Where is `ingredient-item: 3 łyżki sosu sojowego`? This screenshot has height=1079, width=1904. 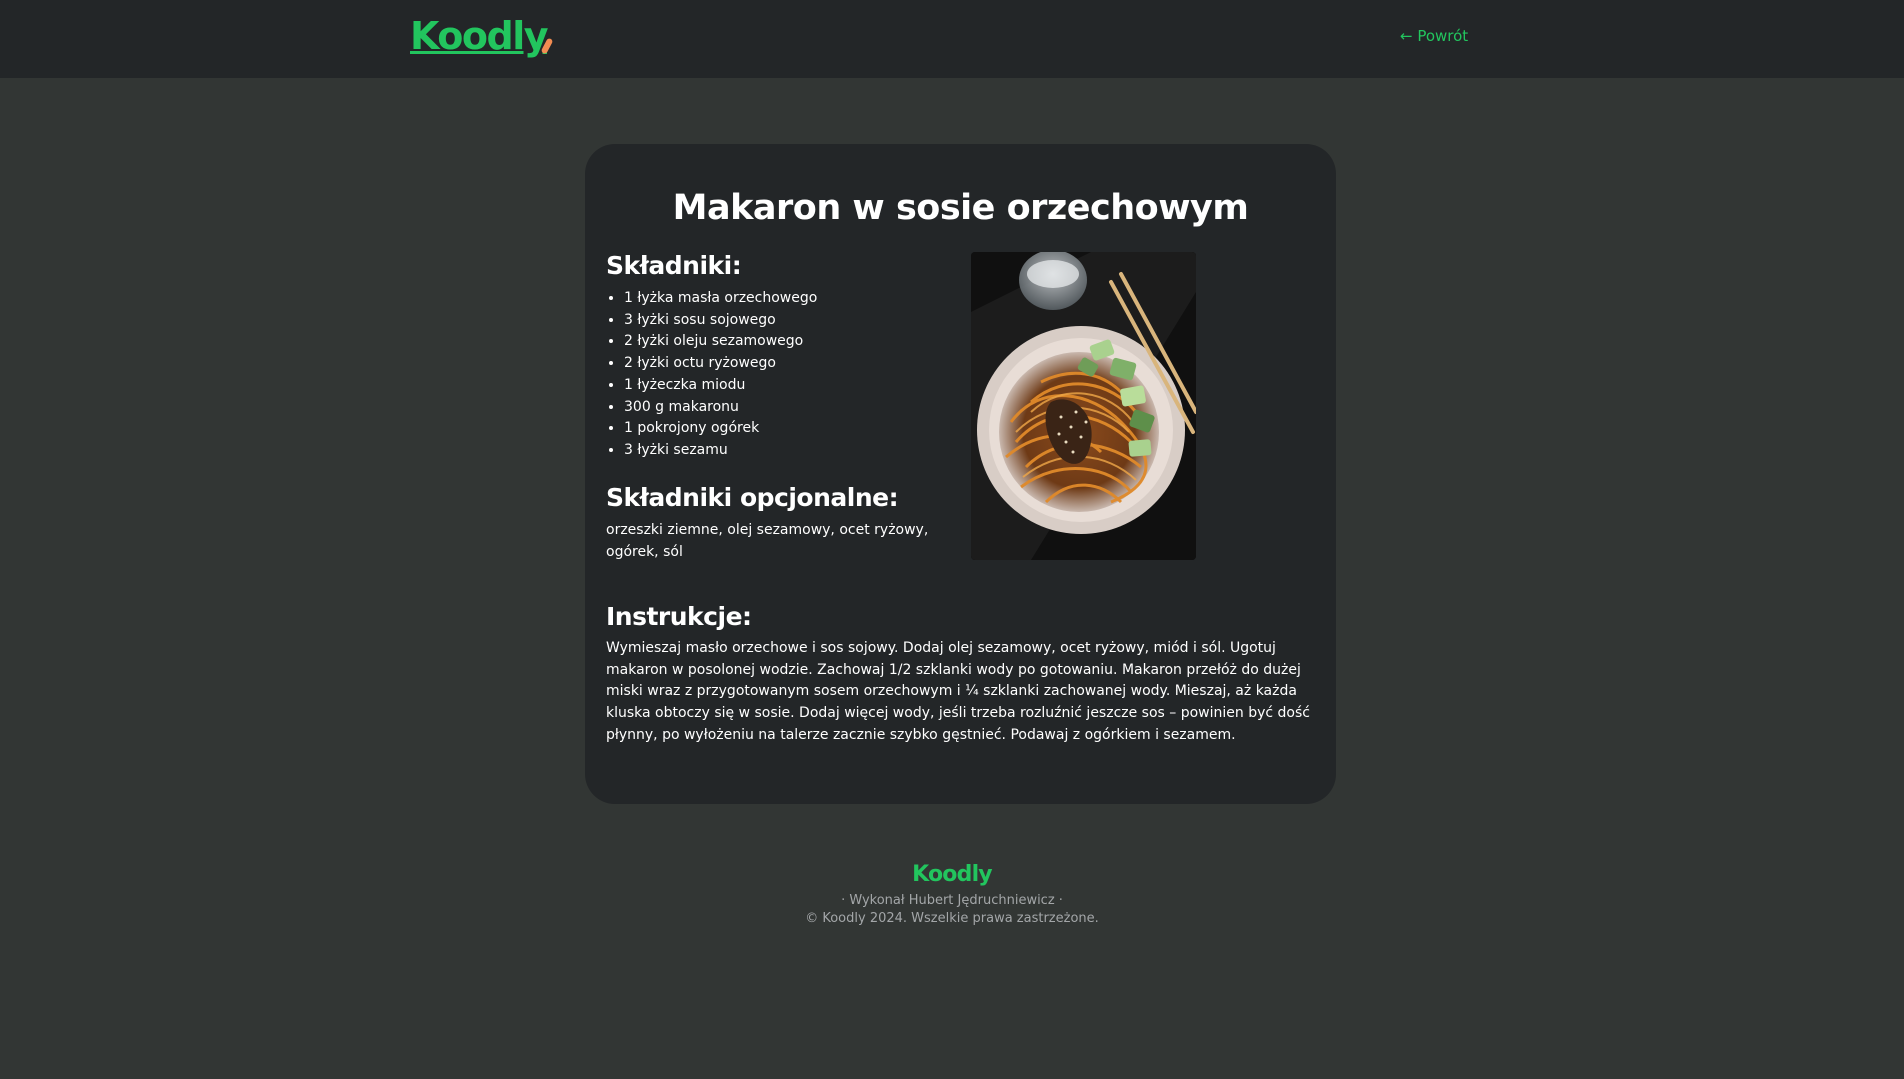 ingredient-item: 3 łyżki sosu sojowego is located at coordinates (720, 321).